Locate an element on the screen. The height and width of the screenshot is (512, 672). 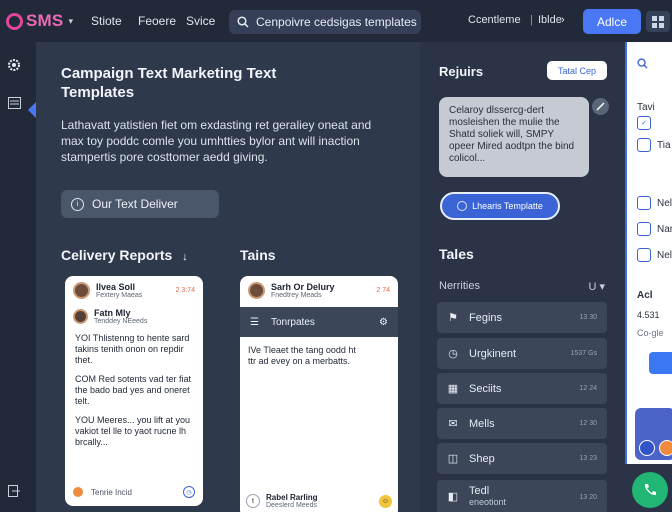
list-icon is located at coordinates (14, 103).